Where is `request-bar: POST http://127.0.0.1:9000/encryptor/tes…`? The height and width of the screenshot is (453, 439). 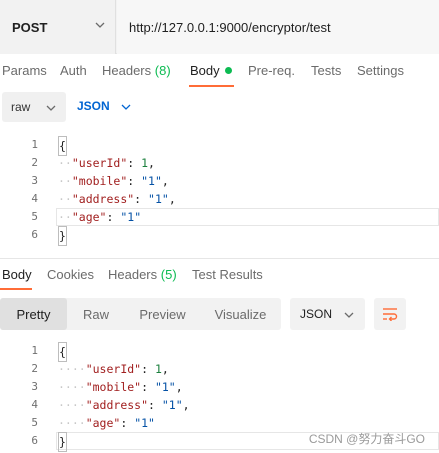 request-bar: POST http://127.0.0.1:9000/encryptor/tes… is located at coordinates (219, 27).